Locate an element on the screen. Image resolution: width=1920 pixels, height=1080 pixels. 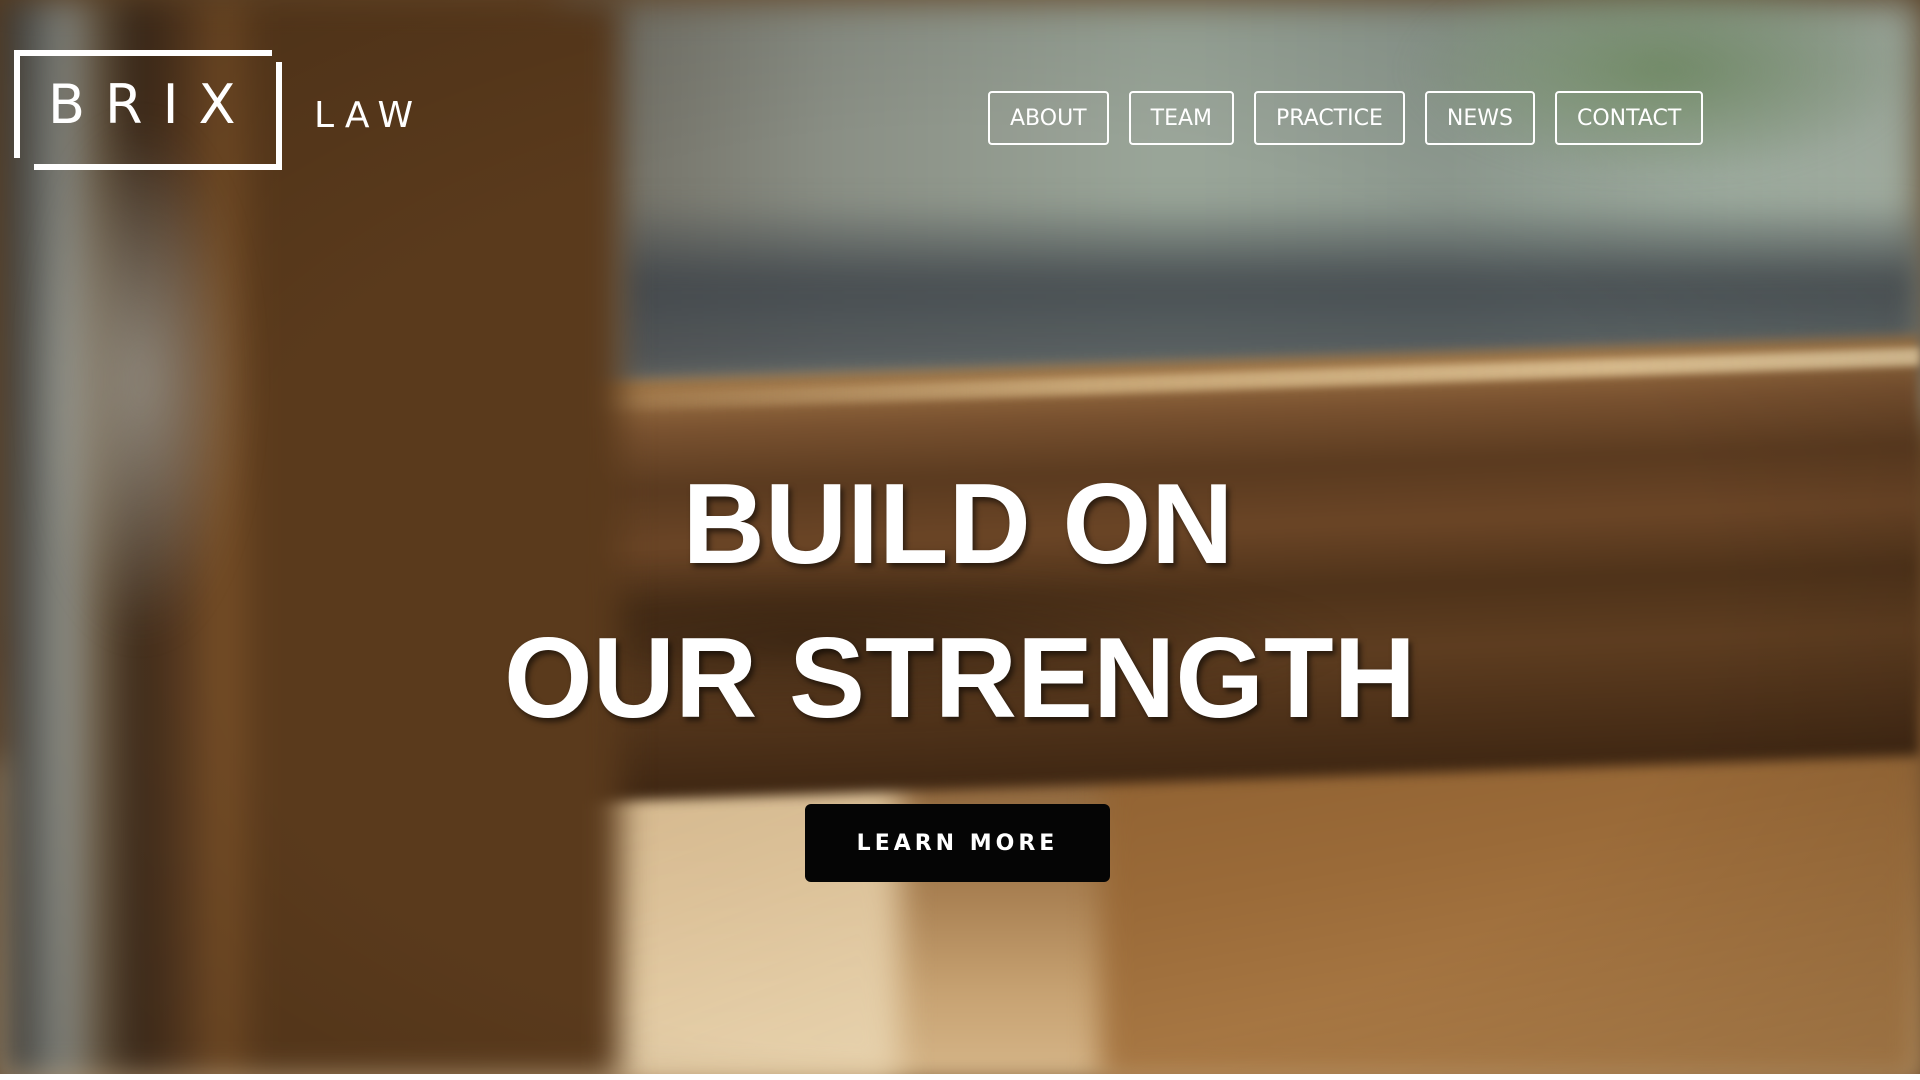
learn-more-button: LEARN MORE is located at coordinates (957, 843).